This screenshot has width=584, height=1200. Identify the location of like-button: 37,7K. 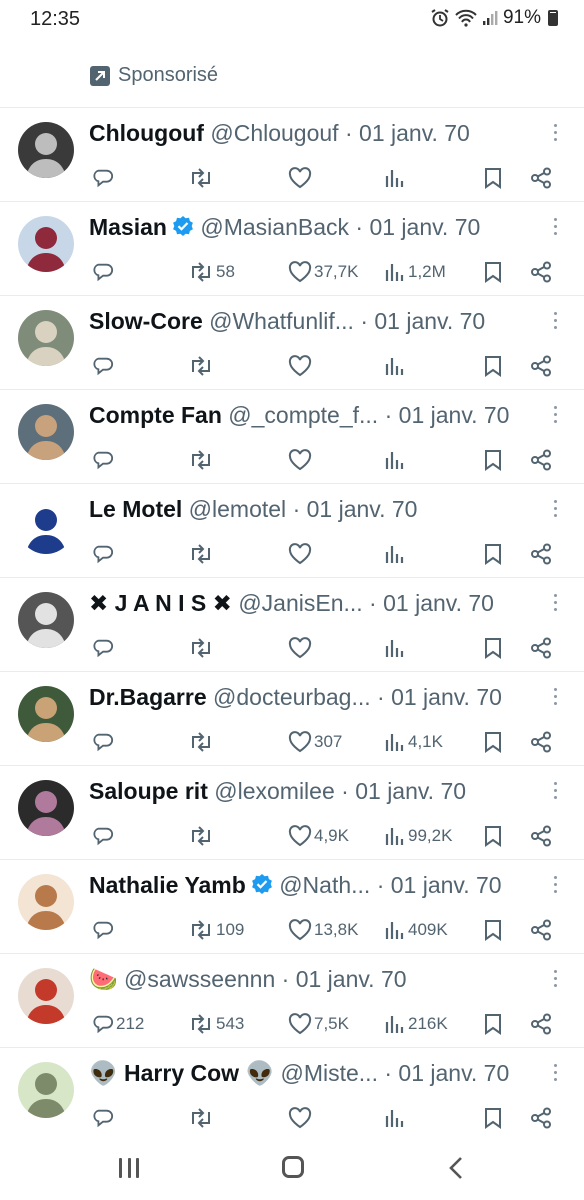
(323, 272).